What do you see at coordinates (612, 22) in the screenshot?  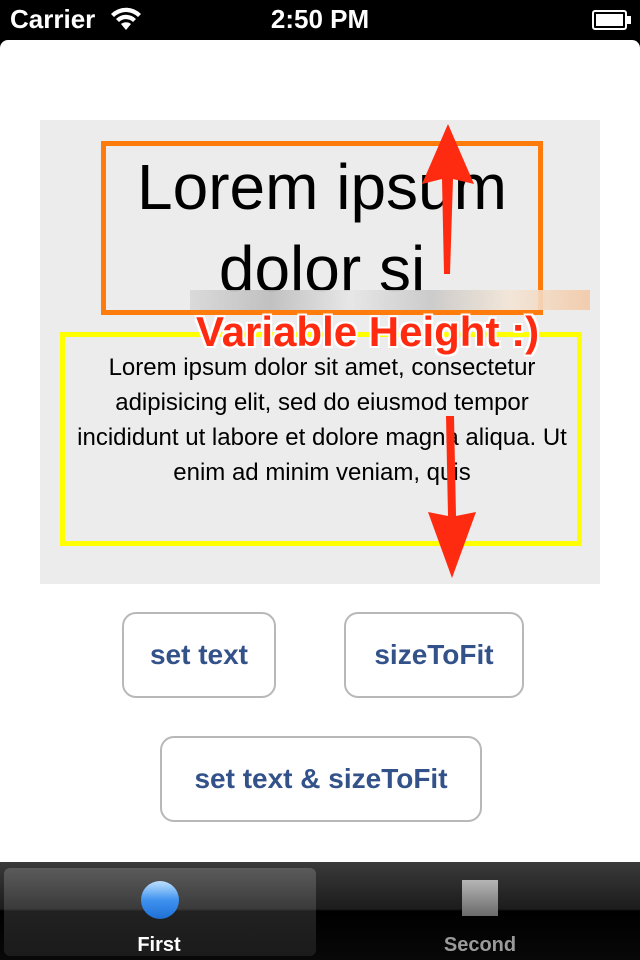 I see `battery-icon` at bounding box center [612, 22].